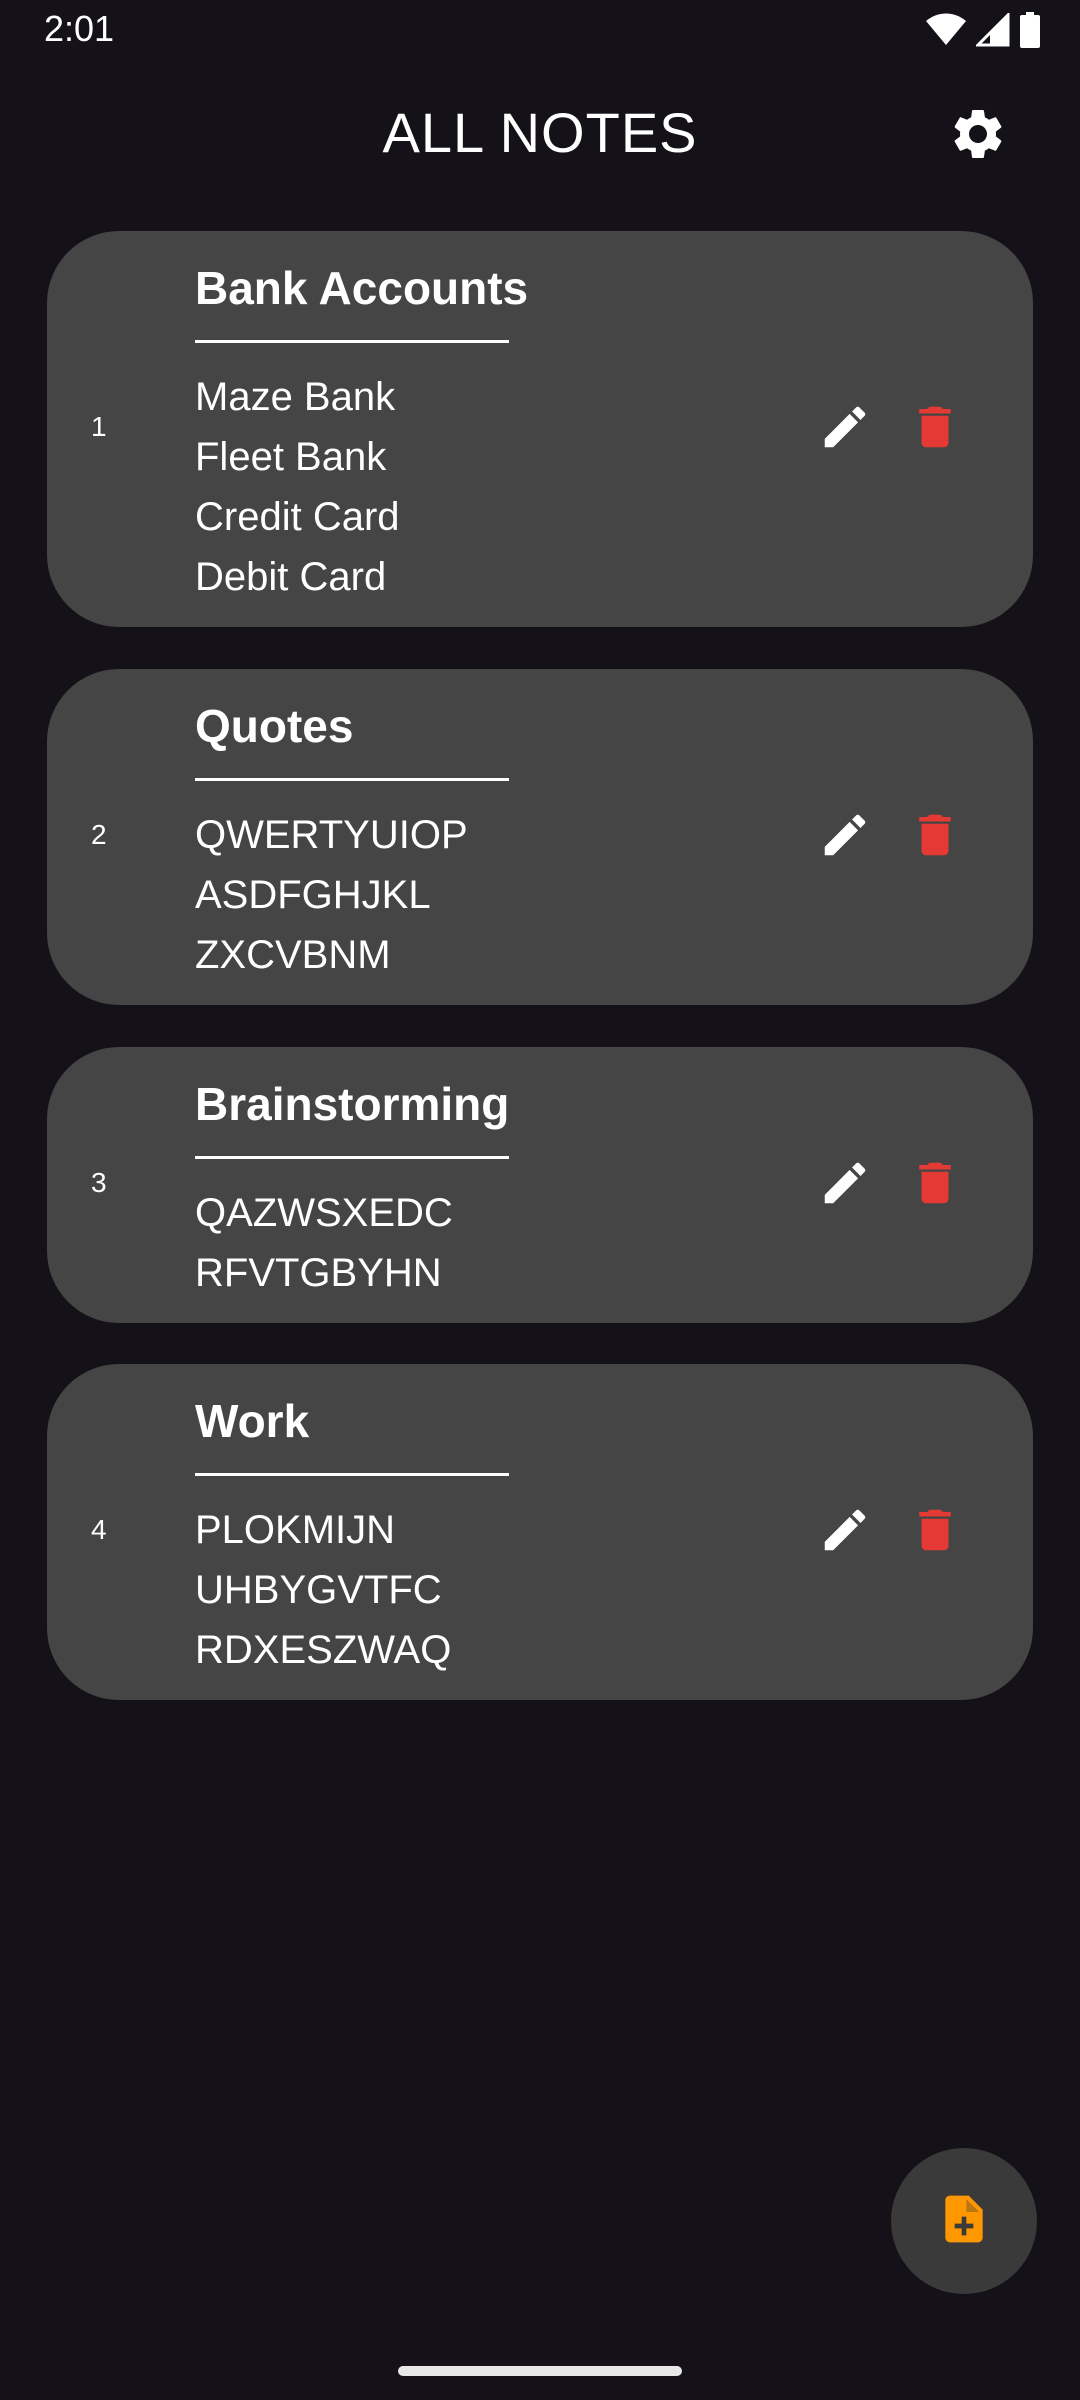 Image resolution: width=1080 pixels, height=2400 pixels. I want to click on note-line: Fleet Bank, so click(291, 457).